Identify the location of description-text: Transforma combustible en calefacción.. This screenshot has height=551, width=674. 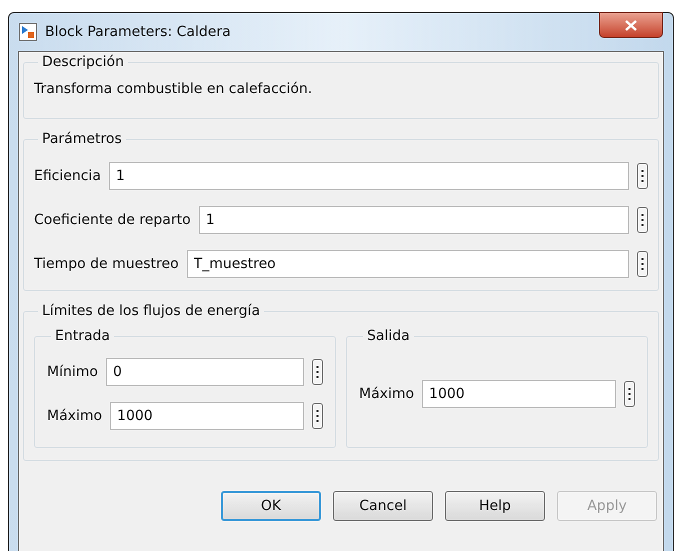
(174, 89).